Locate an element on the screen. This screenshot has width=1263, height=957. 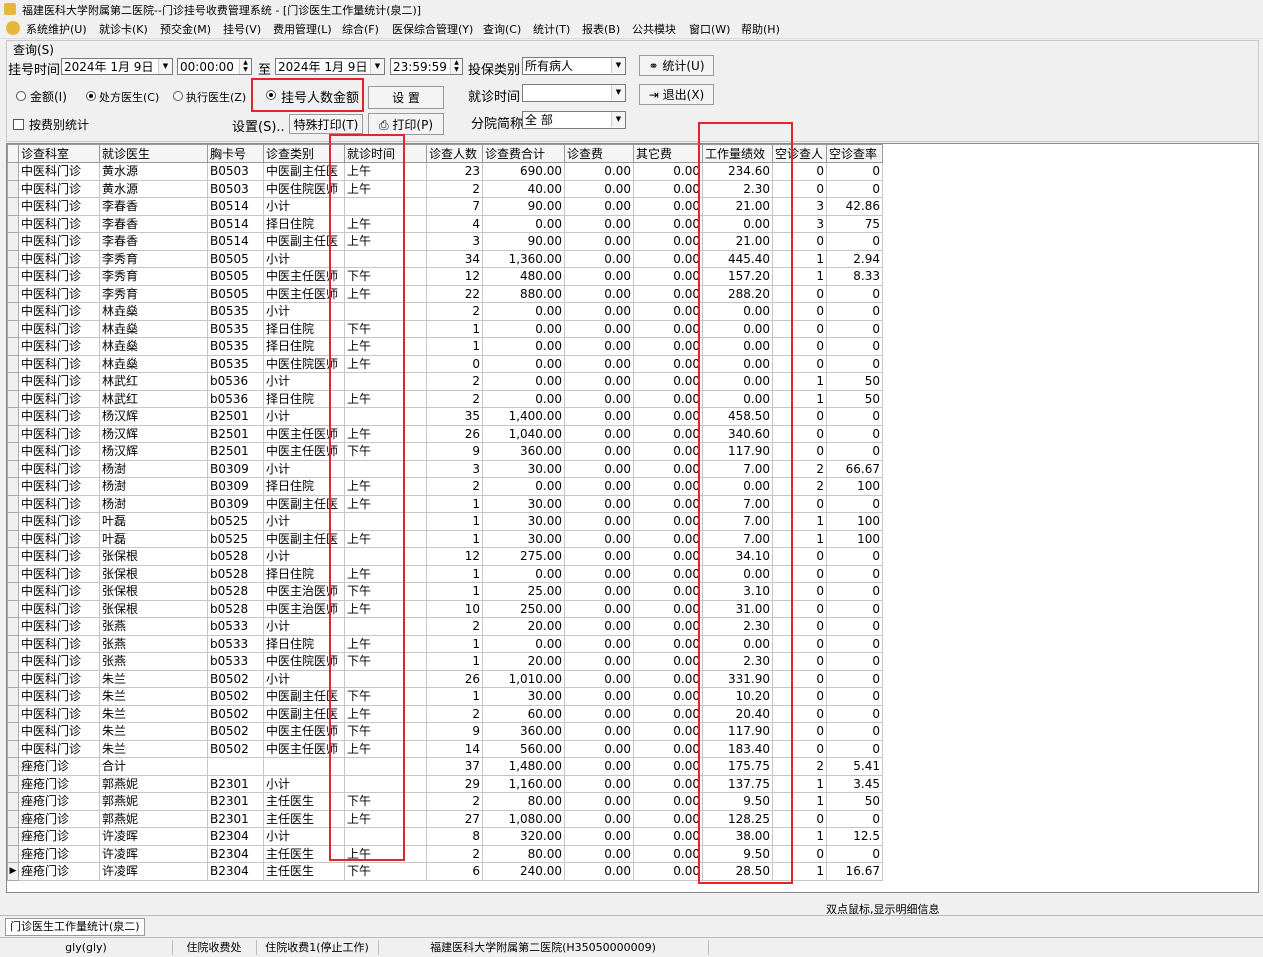
table-row: 中医科门诊 张燕 b0533 中医住院医师 下午 1 20.00 0.00 0.00 2.30 0 0 is located at coordinates (445, 661).